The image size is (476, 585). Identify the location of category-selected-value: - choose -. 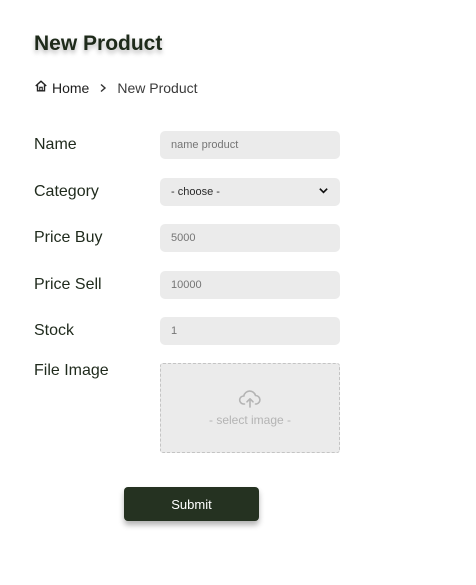
(195, 192).